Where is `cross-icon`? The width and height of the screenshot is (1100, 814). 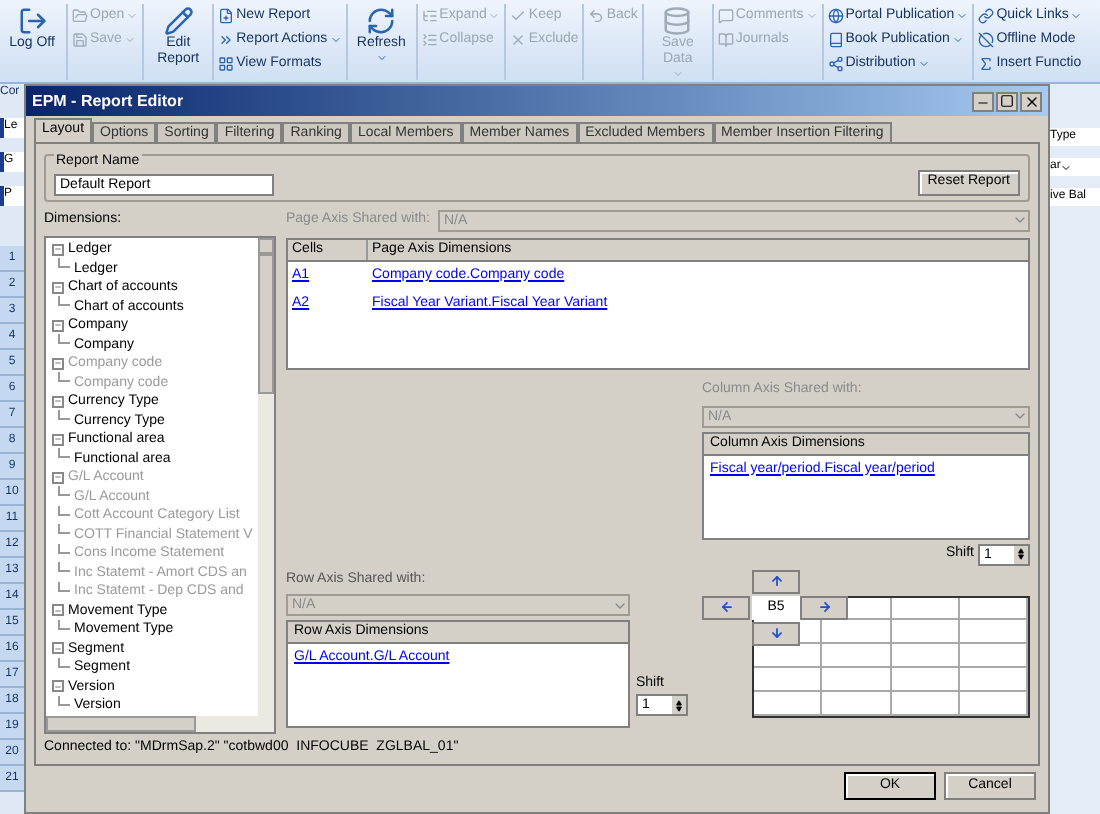 cross-icon is located at coordinates (518, 40).